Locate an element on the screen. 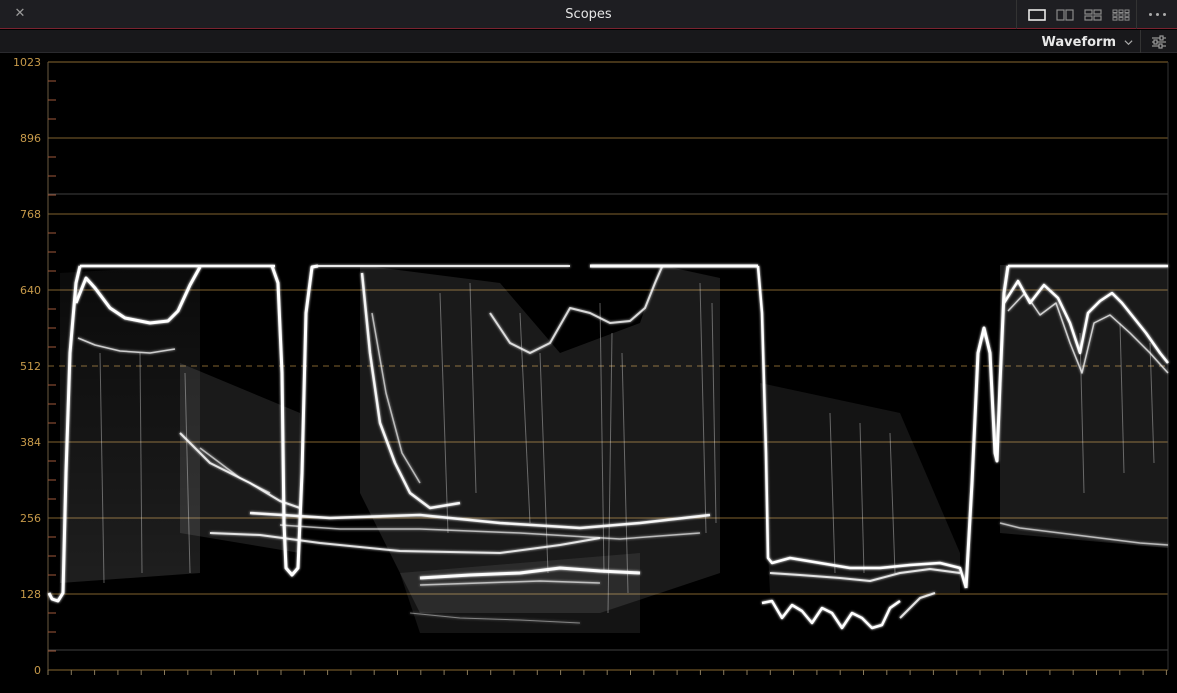 Image resolution: width=1177 pixels, height=693 pixels. layout-single-icon is located at coordinates (1037, 14).